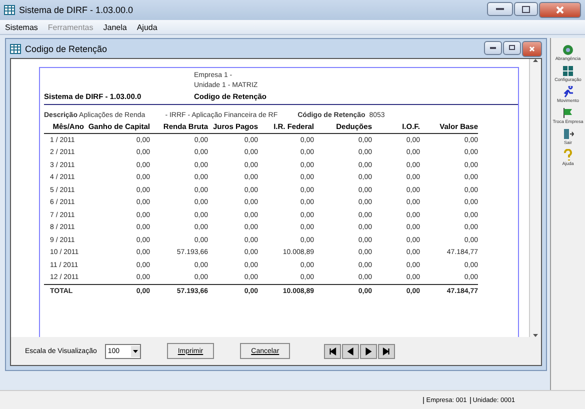  I want to click on scroll-up-icon, so click(535, 60).